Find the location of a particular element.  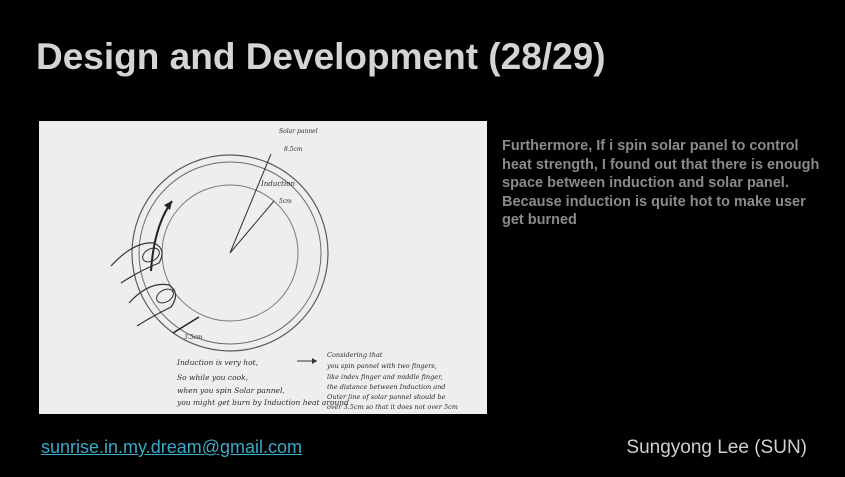

note-right-line: the distance between Induction and is located at coordinates (386, 387).